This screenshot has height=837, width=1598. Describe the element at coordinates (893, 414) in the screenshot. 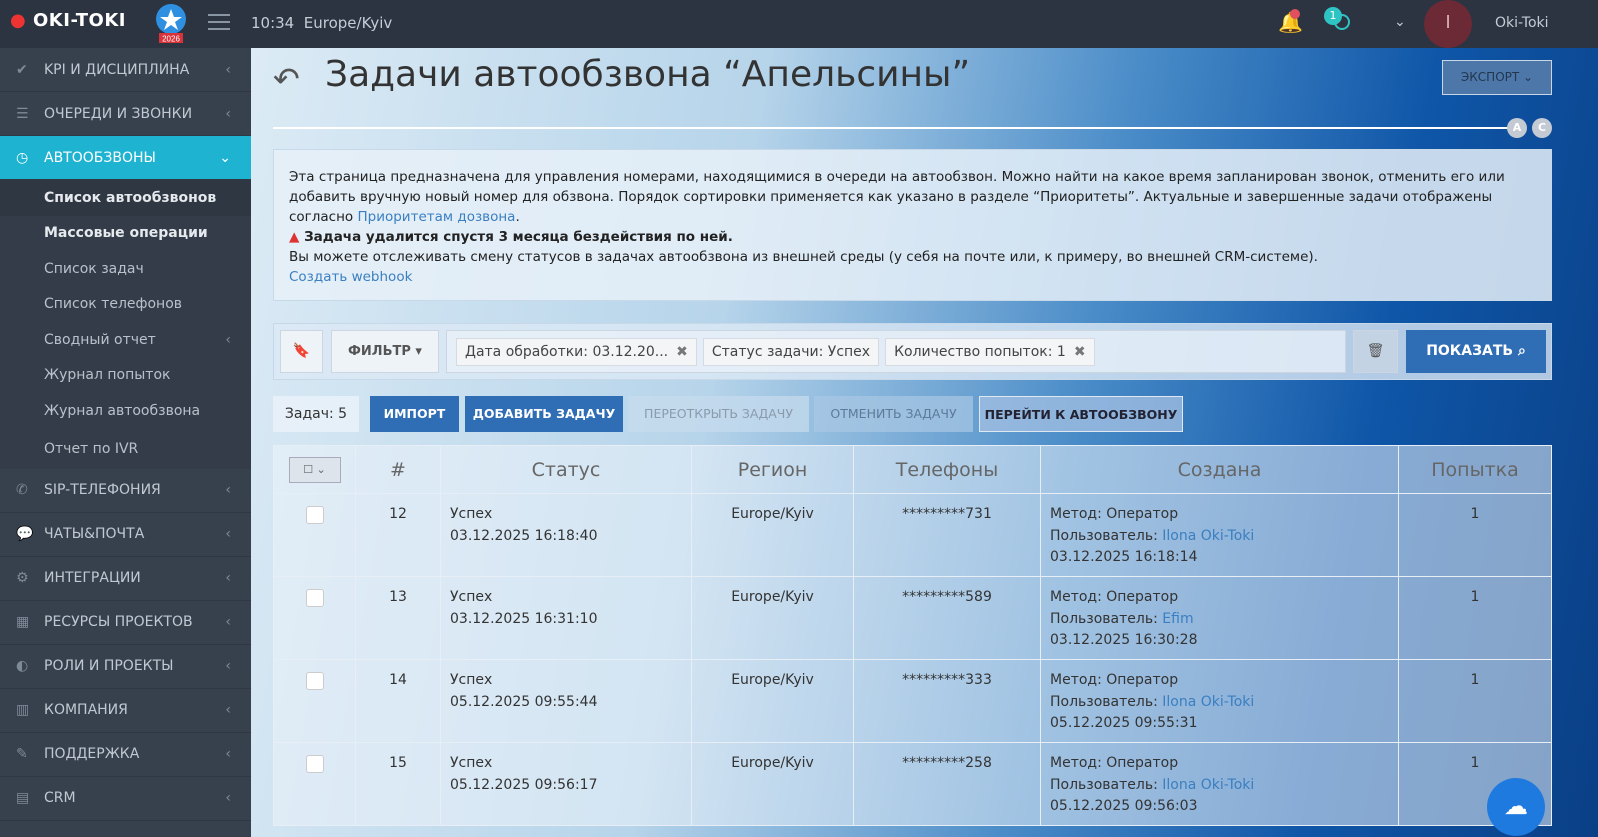

I see `cancel-task-button: ОТМЕНИТЬ ЗАДАЧУ` at that location.